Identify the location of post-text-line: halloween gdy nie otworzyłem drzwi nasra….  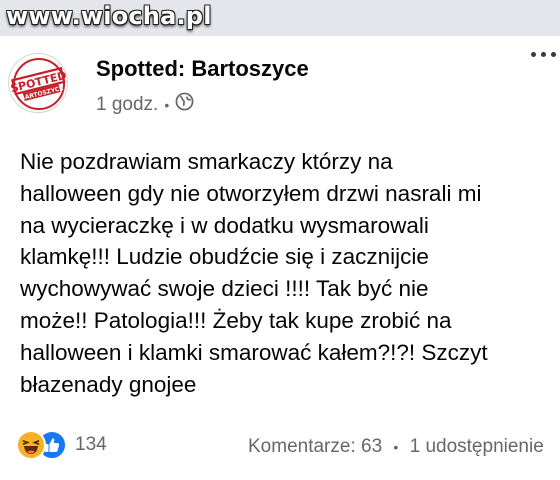
(251, 193).